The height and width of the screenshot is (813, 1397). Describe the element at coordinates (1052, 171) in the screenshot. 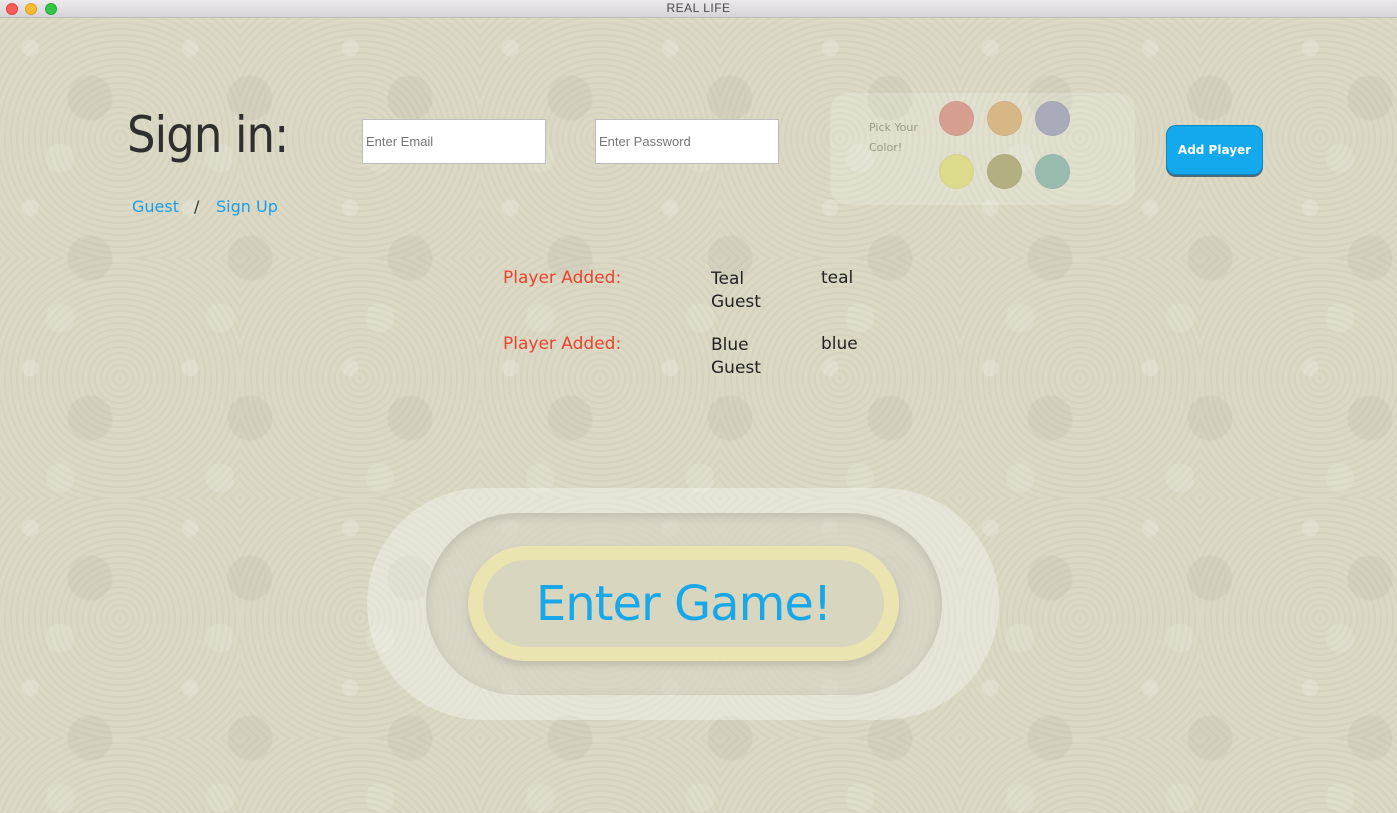

I see `color-swatch-teal` at that location.